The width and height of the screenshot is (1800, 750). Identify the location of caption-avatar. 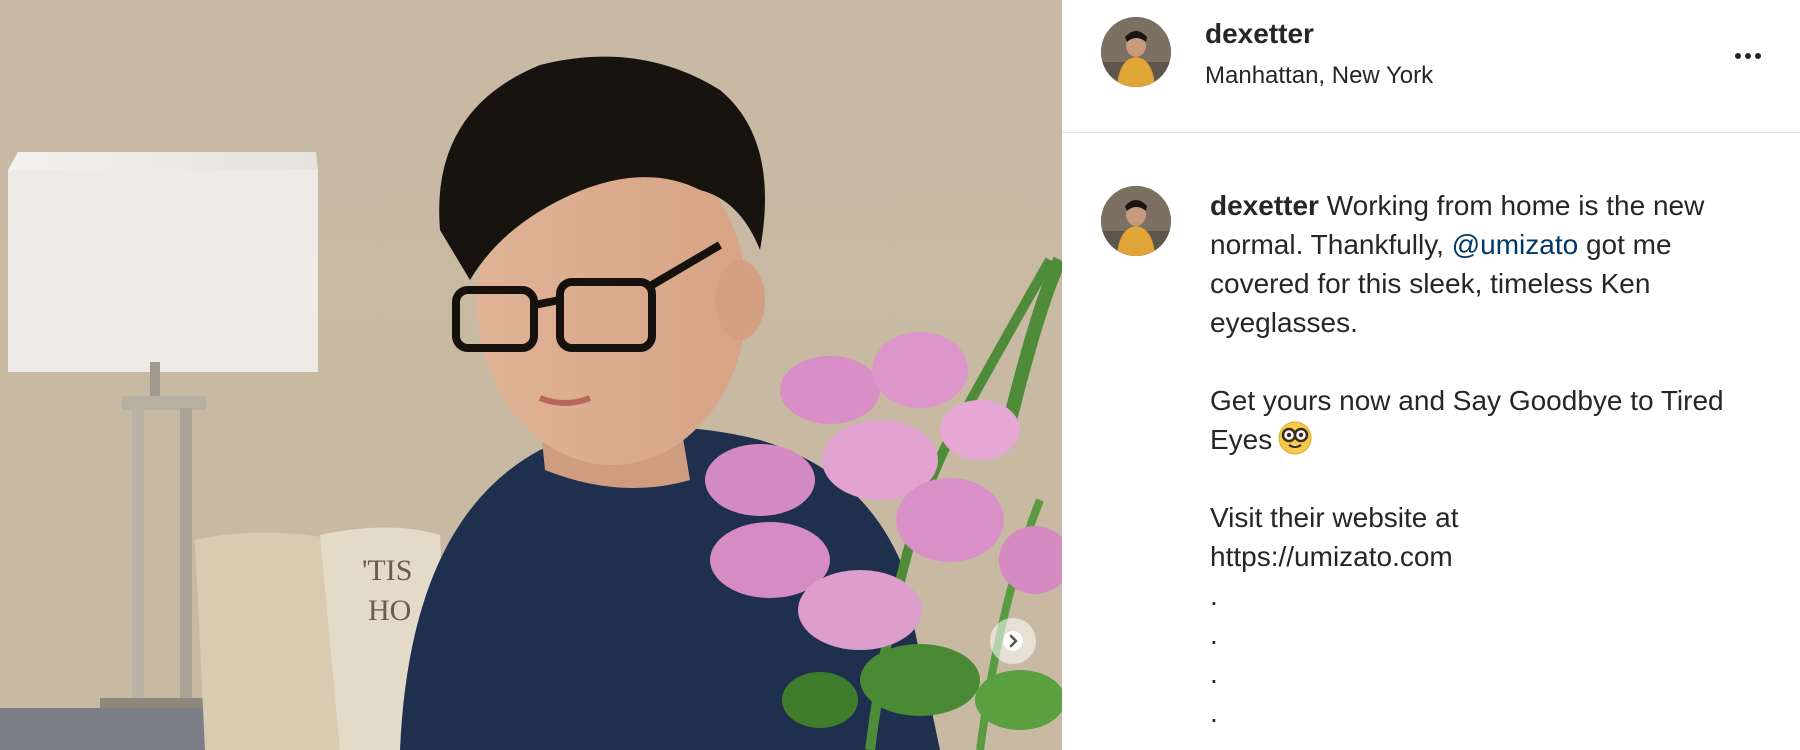
(1136, 221).